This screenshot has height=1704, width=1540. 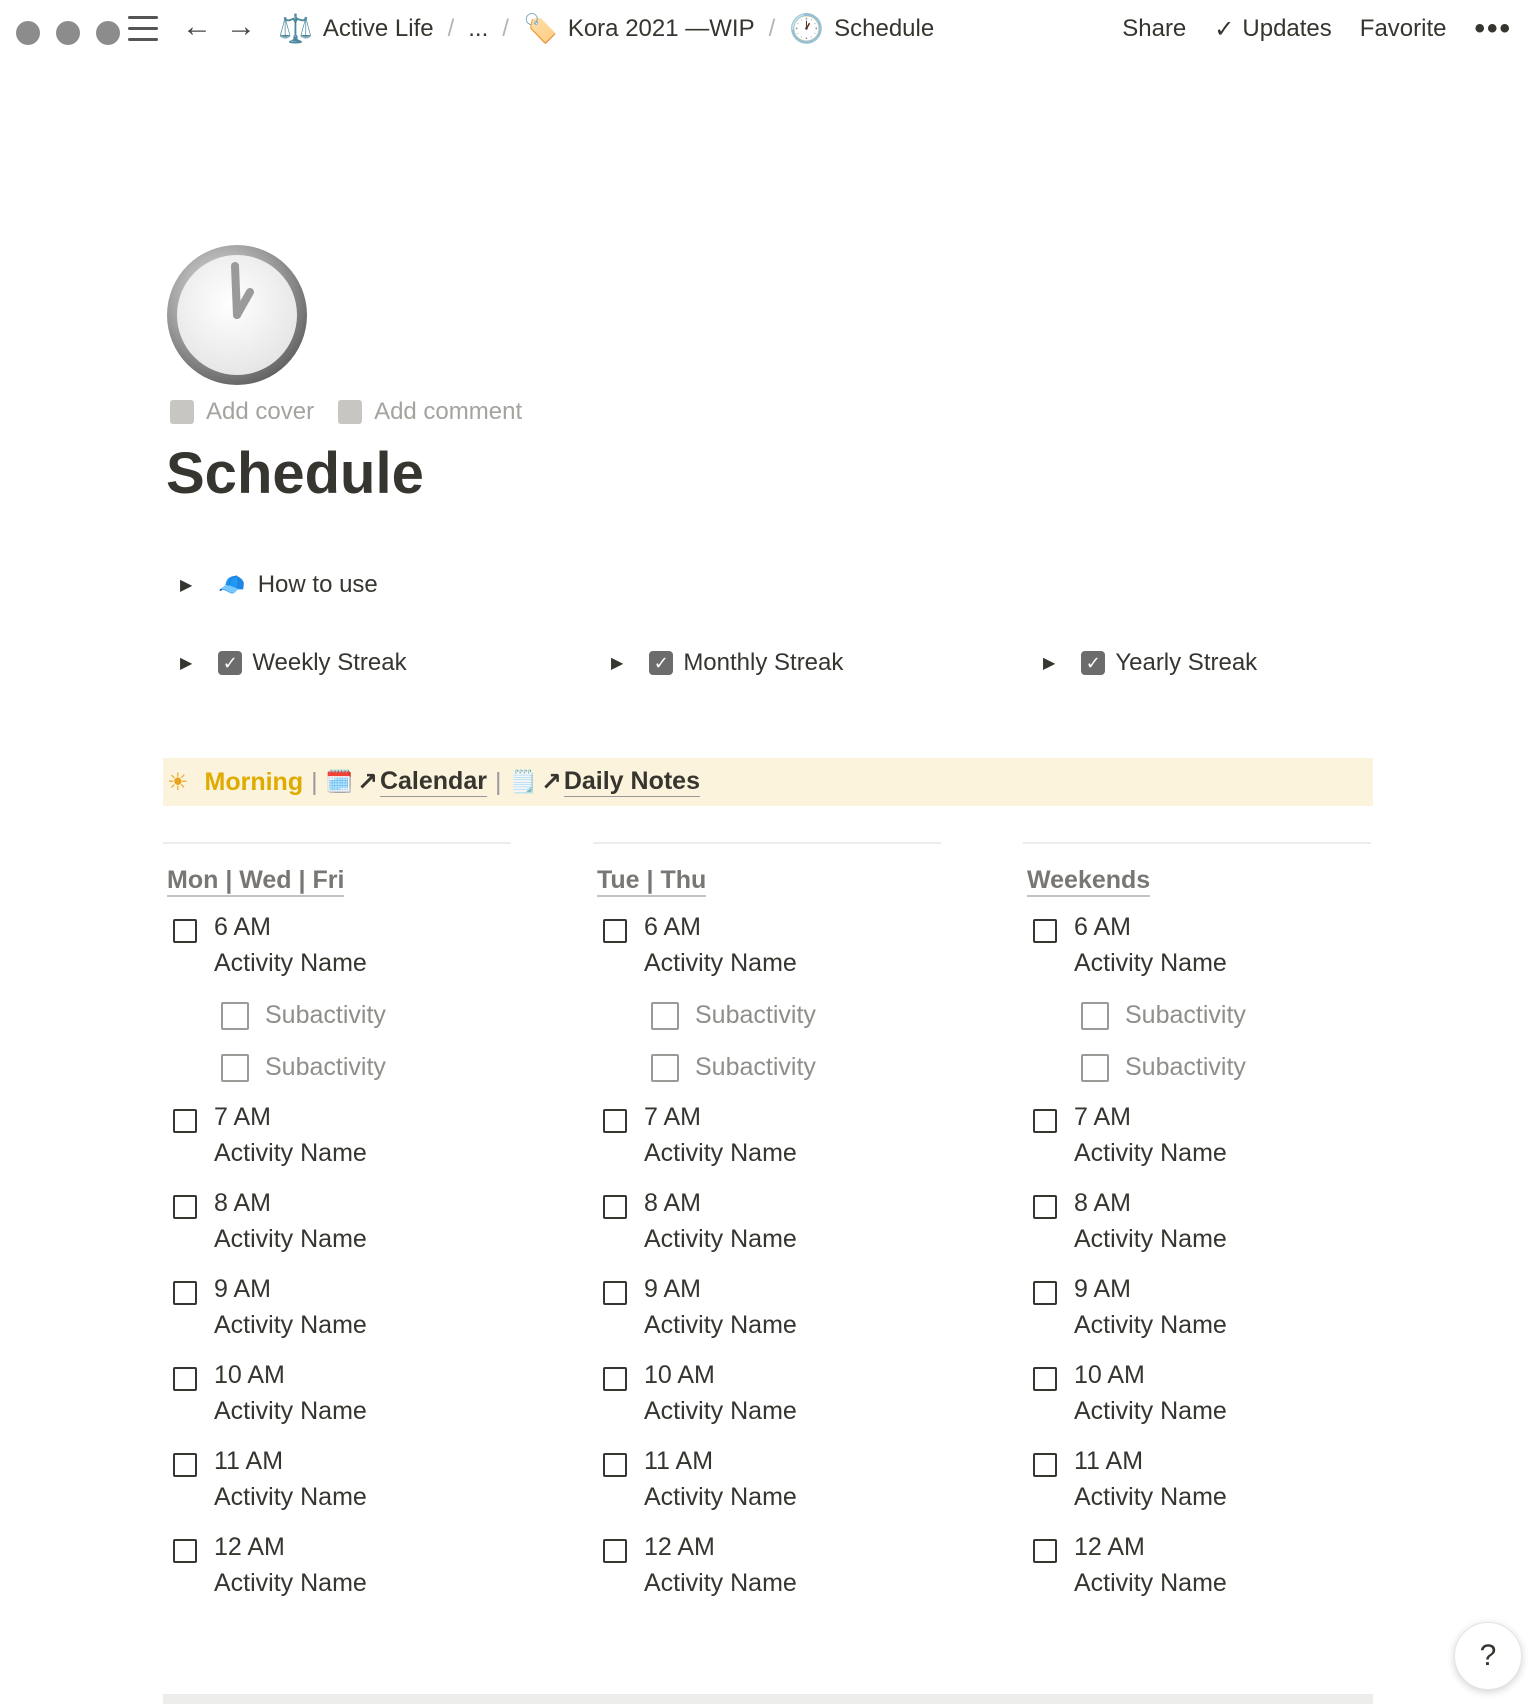 I want to click on forward-arrow-icon: →, so click(x=241, y=27).